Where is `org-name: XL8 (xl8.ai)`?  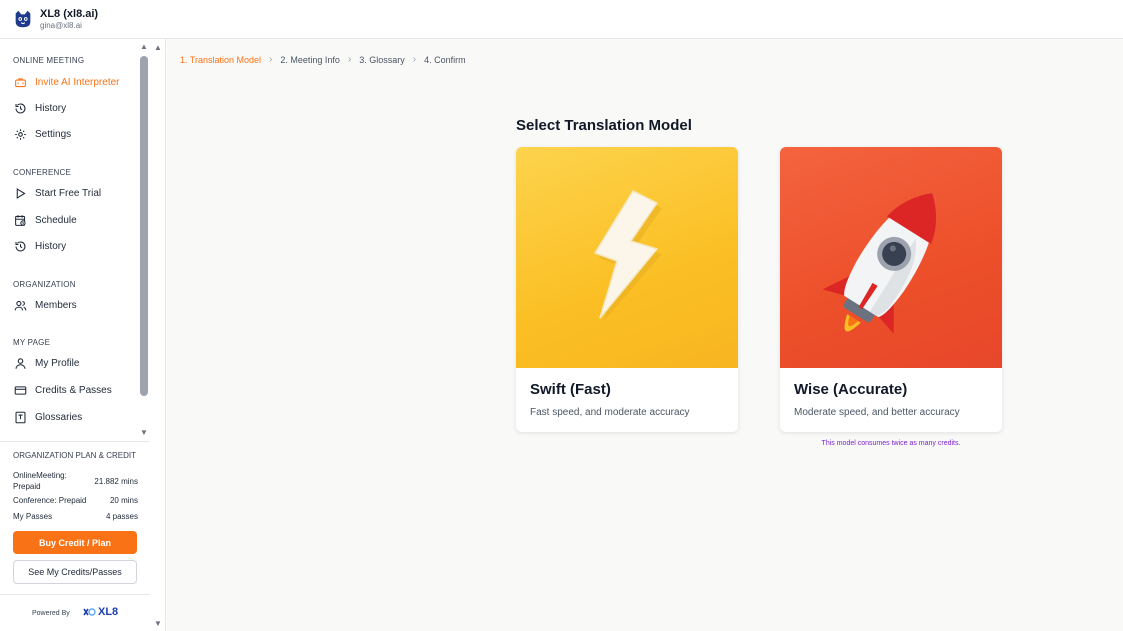 org-name: XL8 (xl8.ai) is located at coordinates (69, 14).